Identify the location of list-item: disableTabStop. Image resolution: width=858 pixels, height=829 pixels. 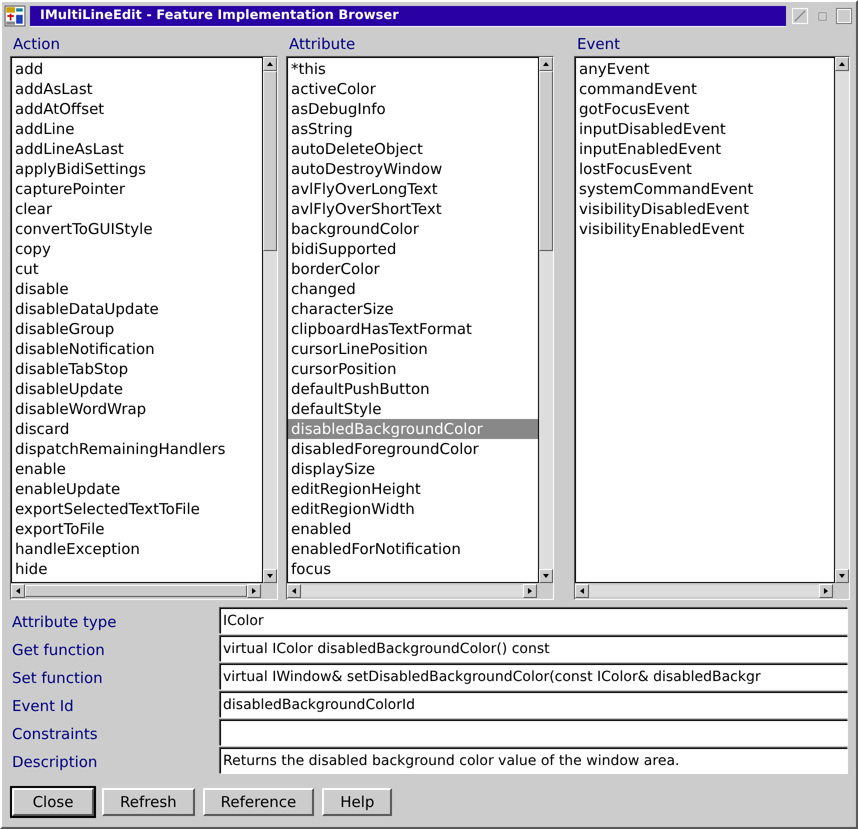
(137, 369).